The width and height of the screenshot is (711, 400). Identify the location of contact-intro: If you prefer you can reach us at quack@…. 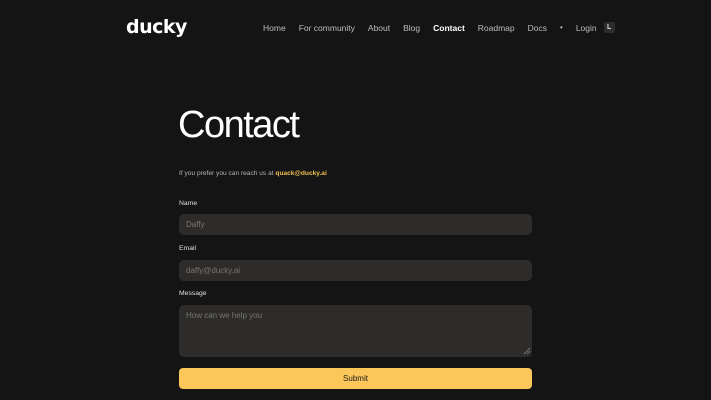
(253, 173).